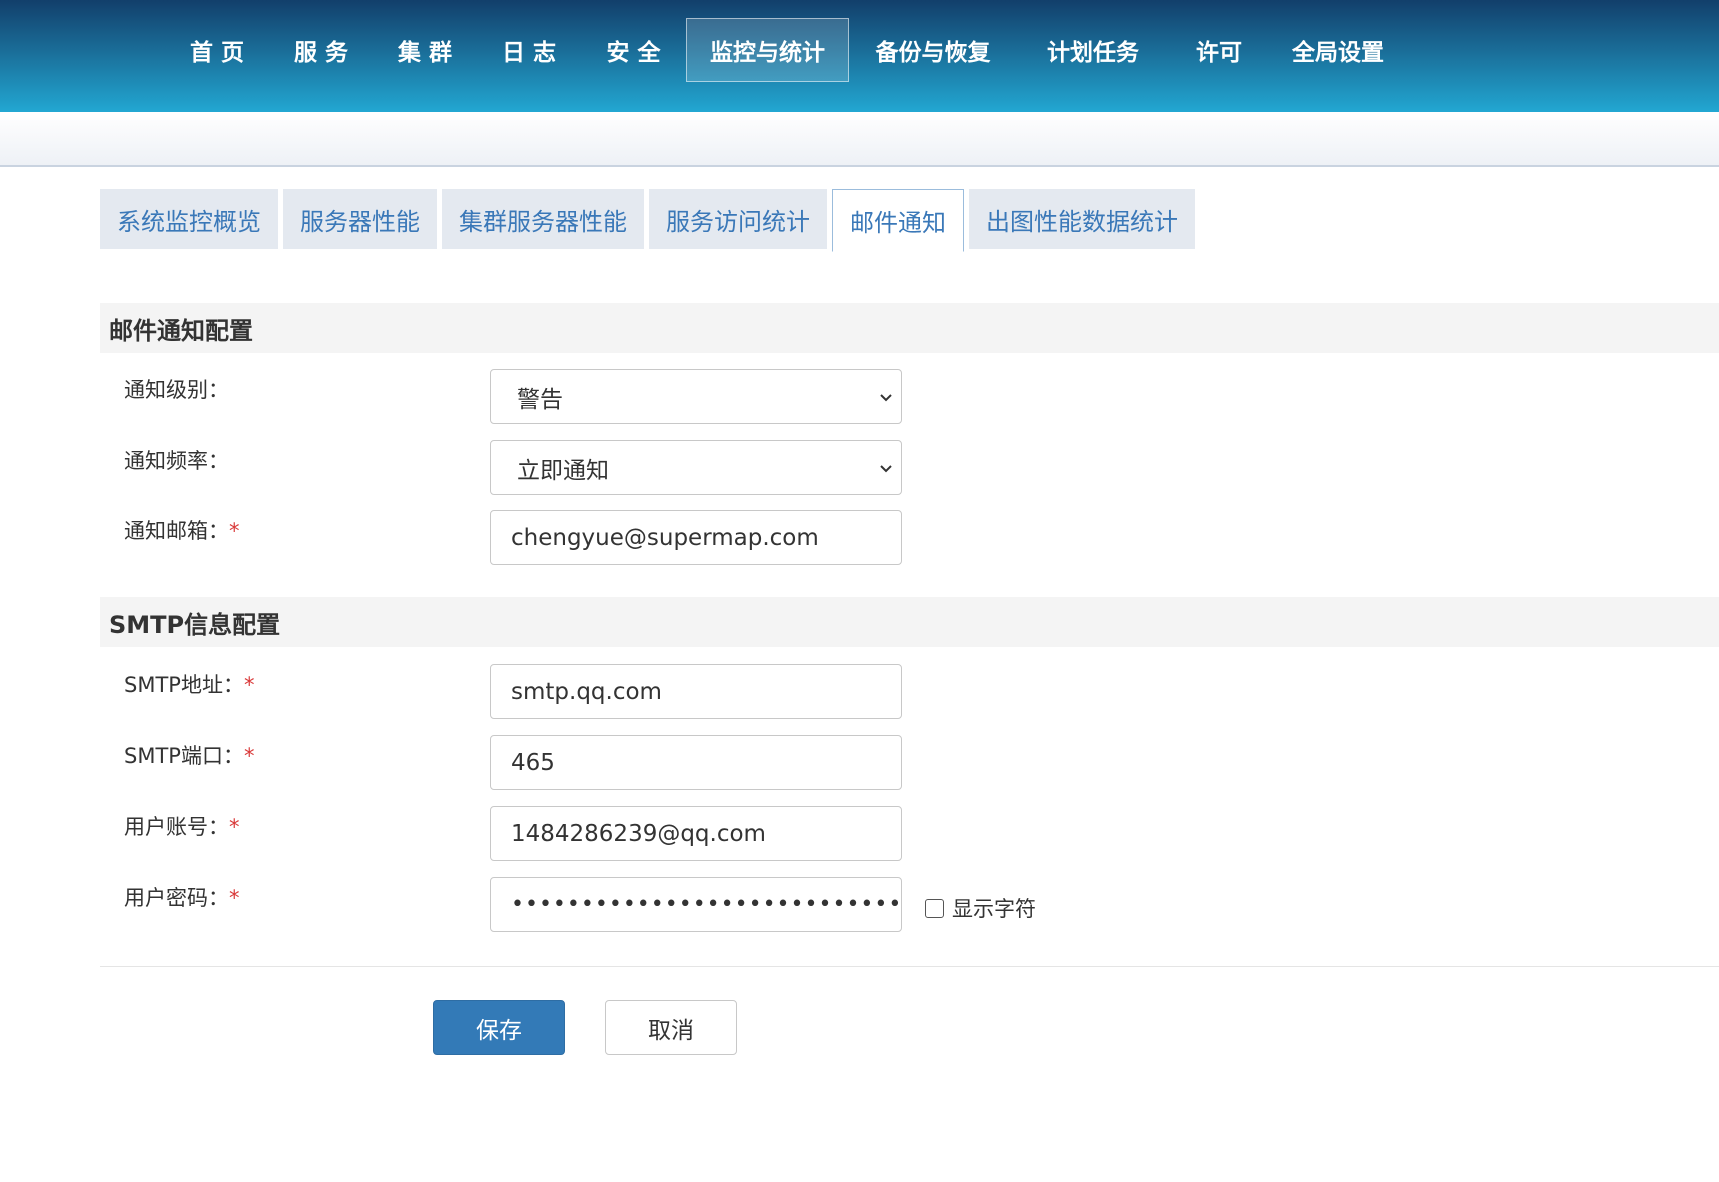 The width and height of the screenshot is (1719, 1182). I want to click on label-text: 通知邮箱：, so click(176, 531).